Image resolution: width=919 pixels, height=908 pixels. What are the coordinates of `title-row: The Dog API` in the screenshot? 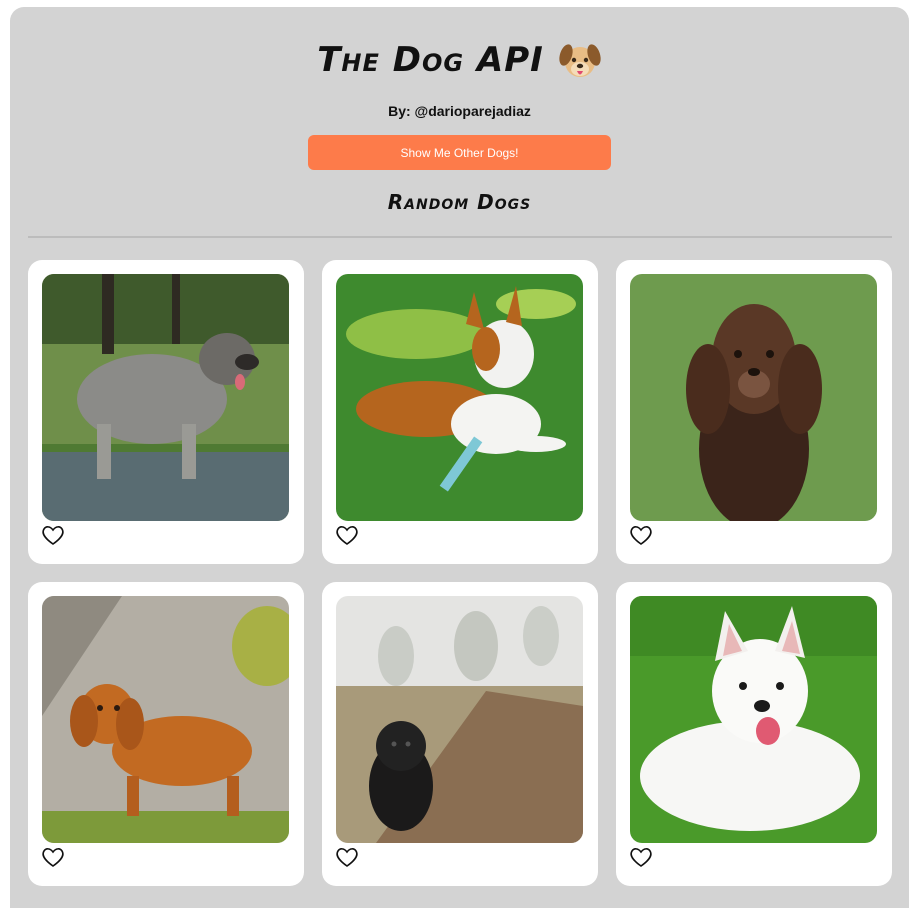 It's located at (459, 60).